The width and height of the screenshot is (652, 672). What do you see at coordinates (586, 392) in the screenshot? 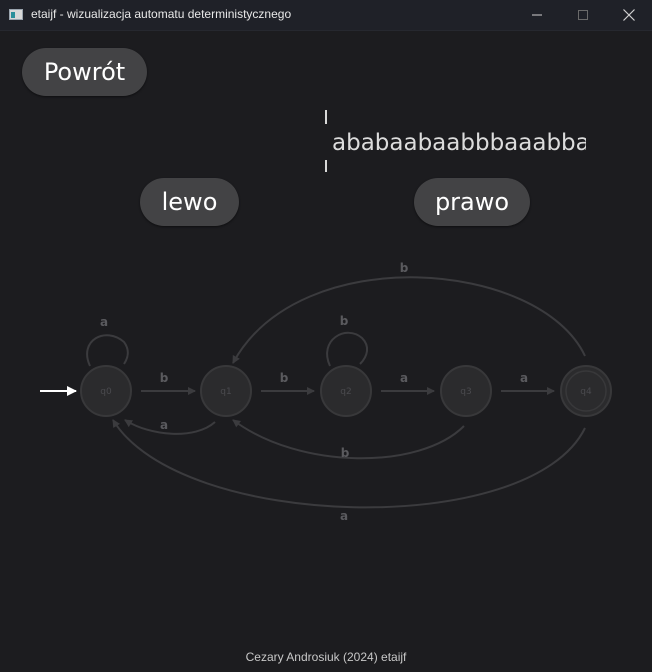
I see `state-q4-label: q4` at bounding box center [586, 392].